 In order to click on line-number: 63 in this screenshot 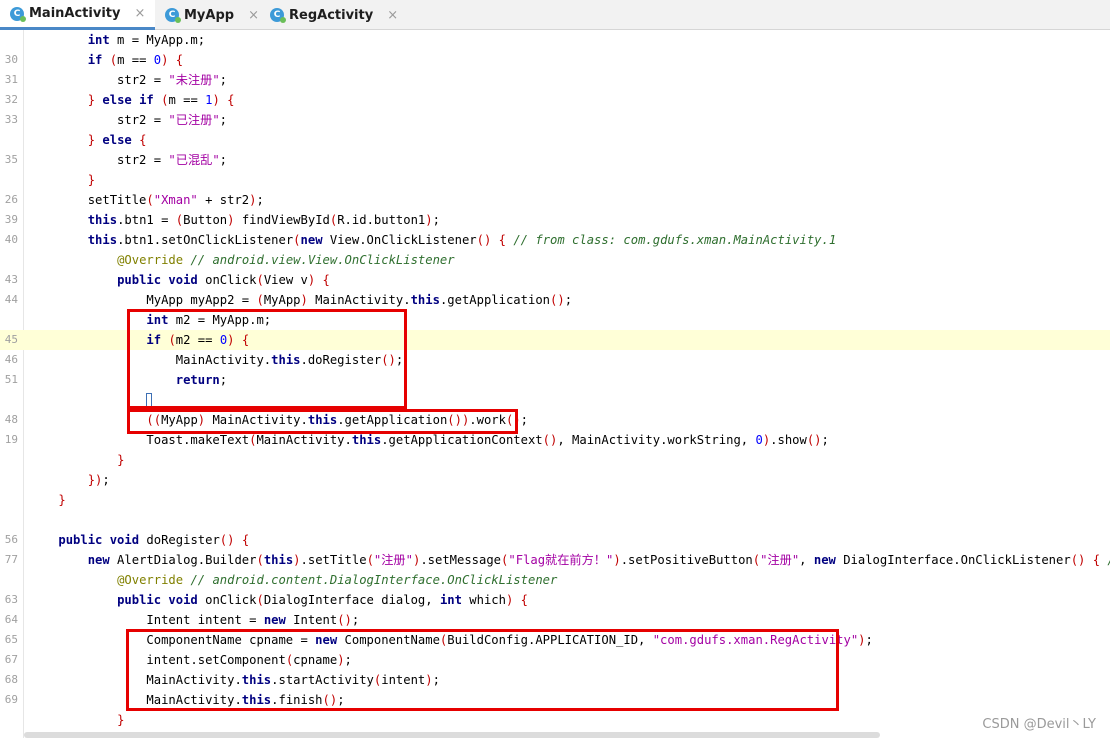, I will do `click(11, 599)`.